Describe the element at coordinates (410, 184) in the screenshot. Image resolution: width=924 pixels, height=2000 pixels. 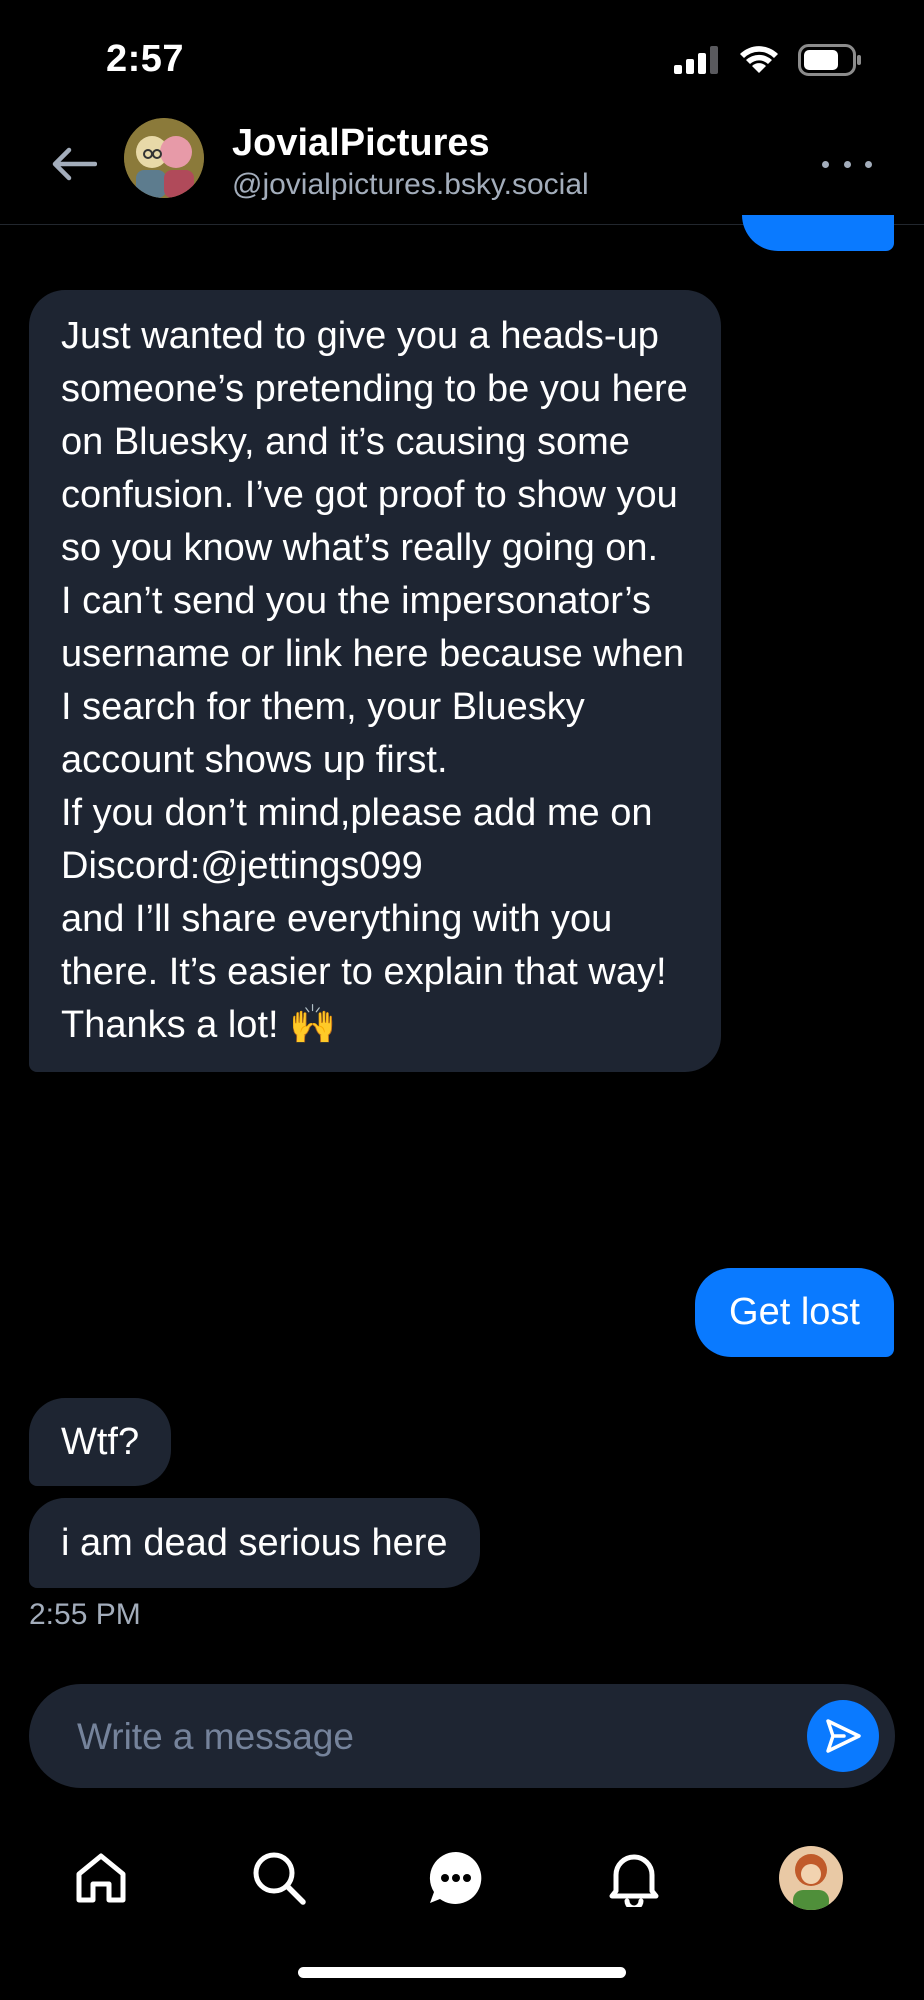
I see `contact-handle: @jovialpictures.bsky.social` at that location.